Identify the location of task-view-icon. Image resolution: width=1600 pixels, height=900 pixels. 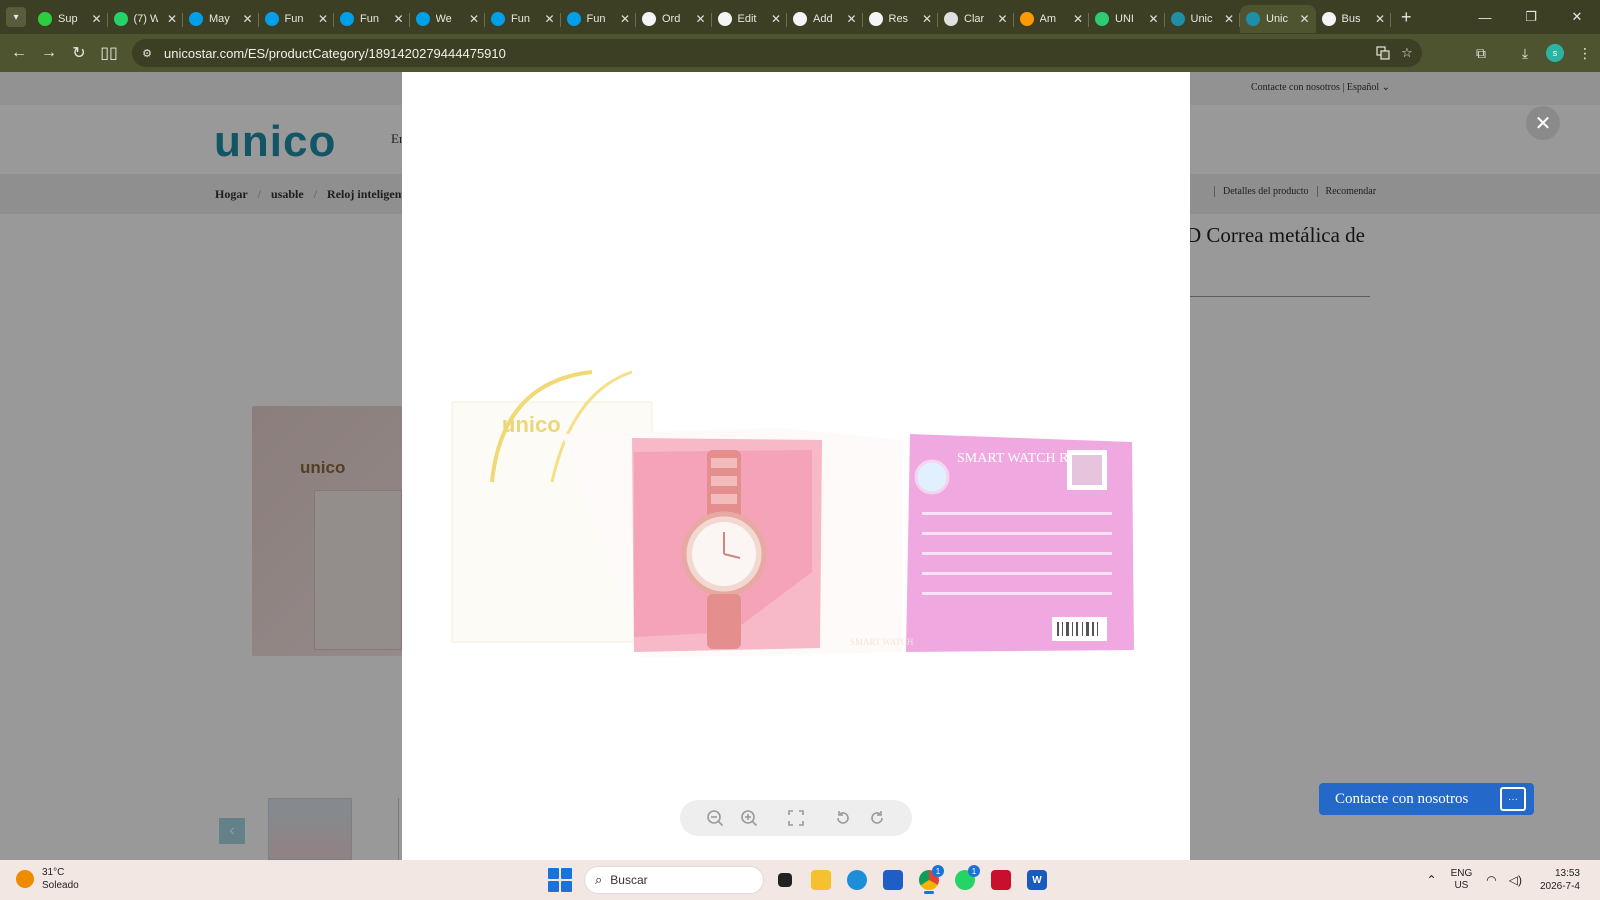
(785, 880).